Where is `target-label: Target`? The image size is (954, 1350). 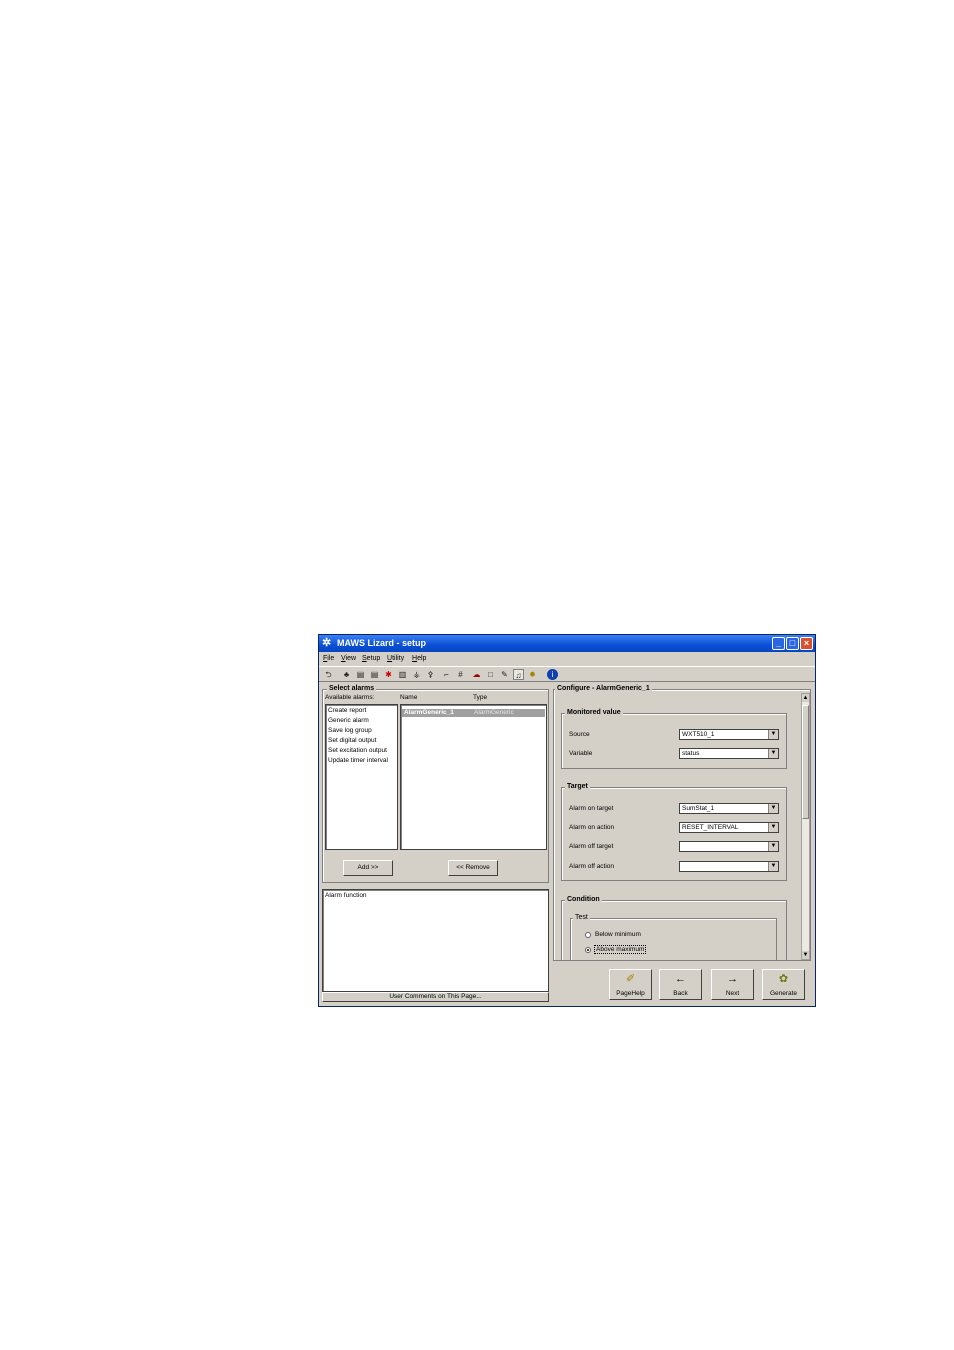
target-label: Target is located at coordinates (577, 786).